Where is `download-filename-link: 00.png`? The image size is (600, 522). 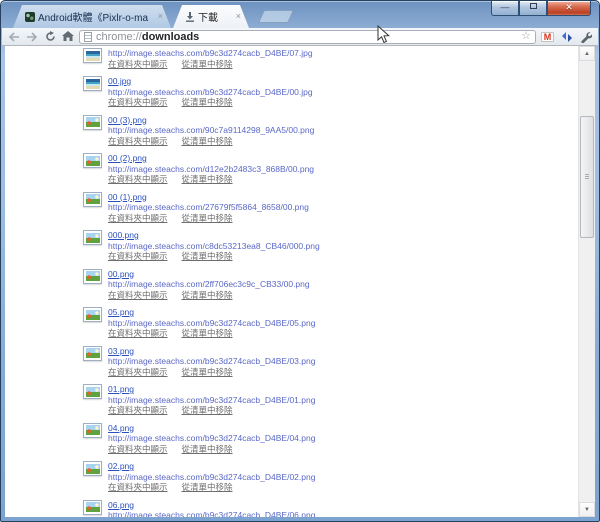
download-filename-link: 00.png is located at coordinates (121, 274).